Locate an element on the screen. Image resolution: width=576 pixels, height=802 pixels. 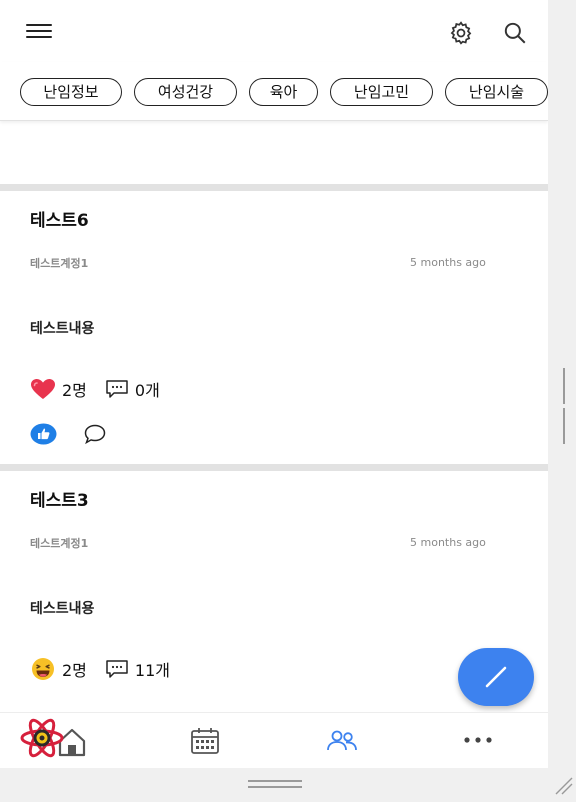
comment-count: 0개 is located at coordinates (147, 390).